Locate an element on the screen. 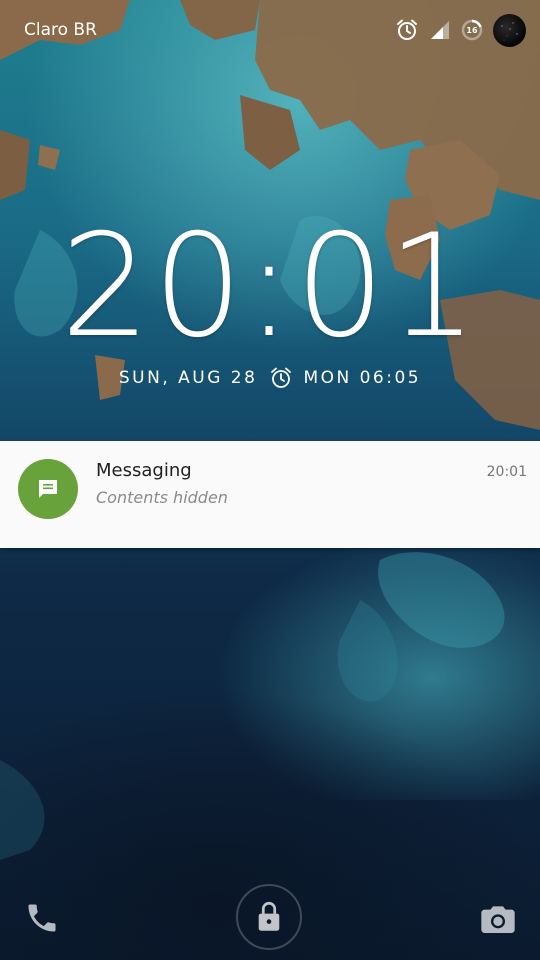 This screenshot has height=960, width=540. notification-app-icon is located at coordinates (48, 489).